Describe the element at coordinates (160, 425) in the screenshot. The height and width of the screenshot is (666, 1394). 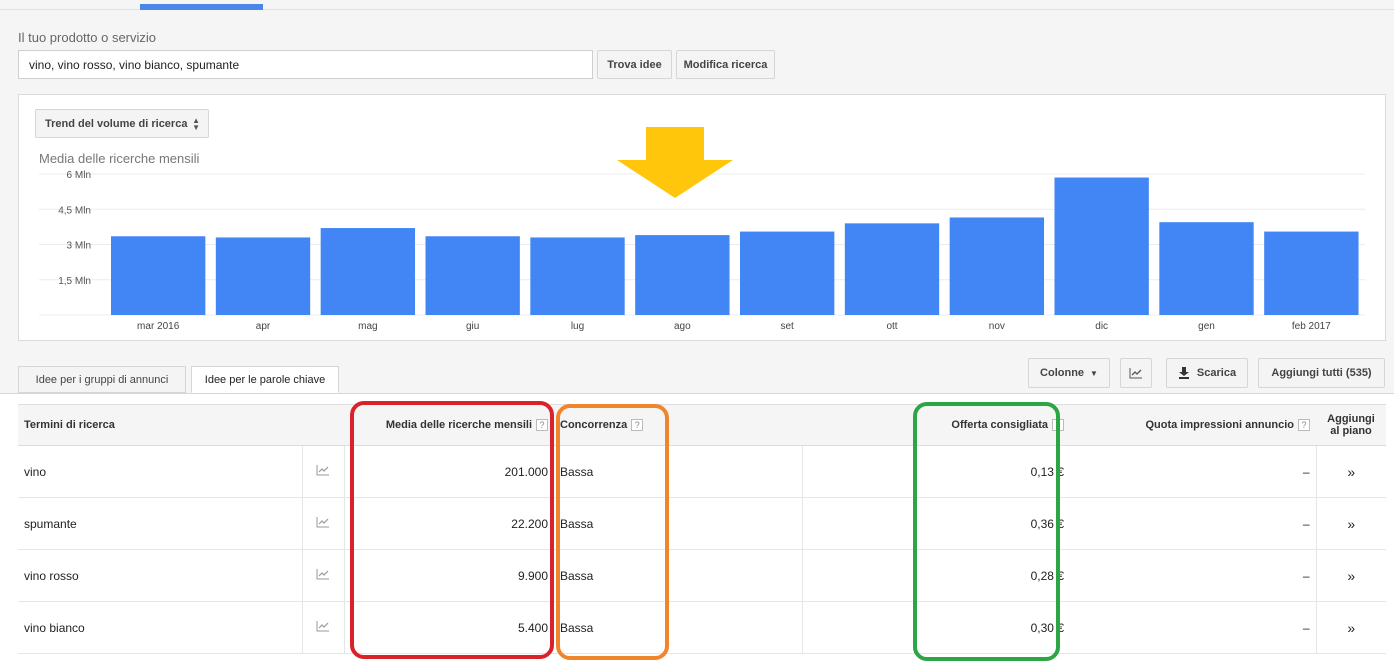
I see `header-term: Termini di ricerca` at that location.